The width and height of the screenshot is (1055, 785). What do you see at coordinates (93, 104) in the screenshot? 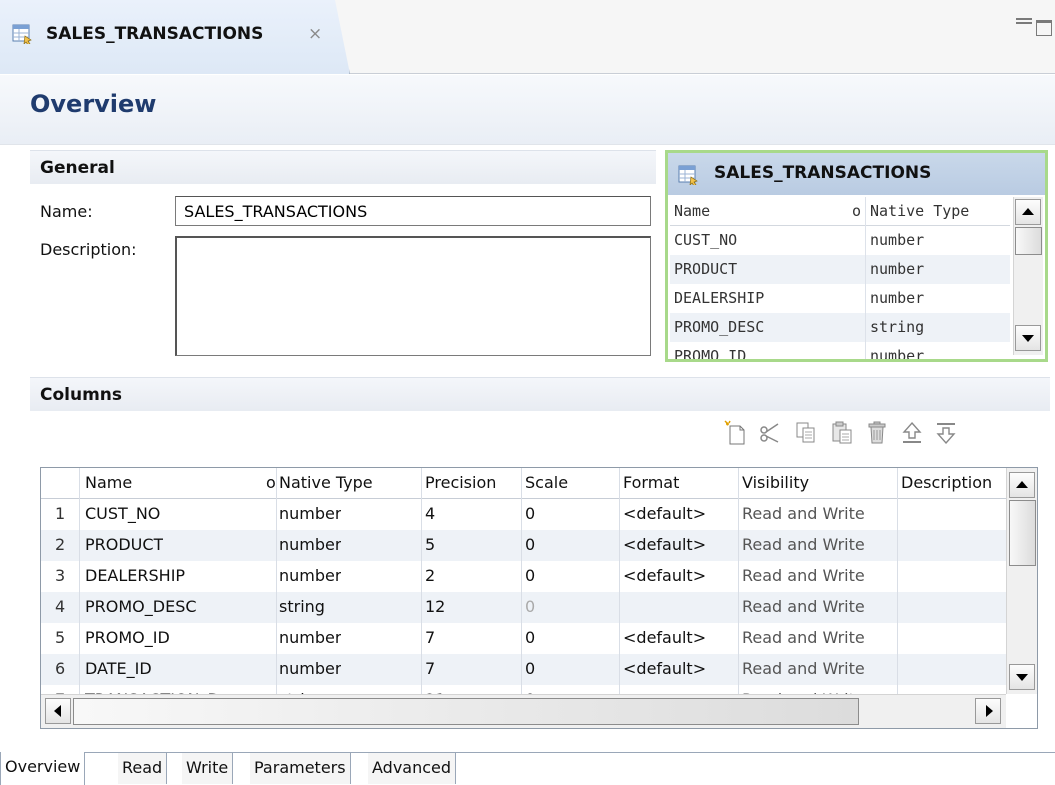
I see `page-title: Overview` at bounding box center [93, 104].